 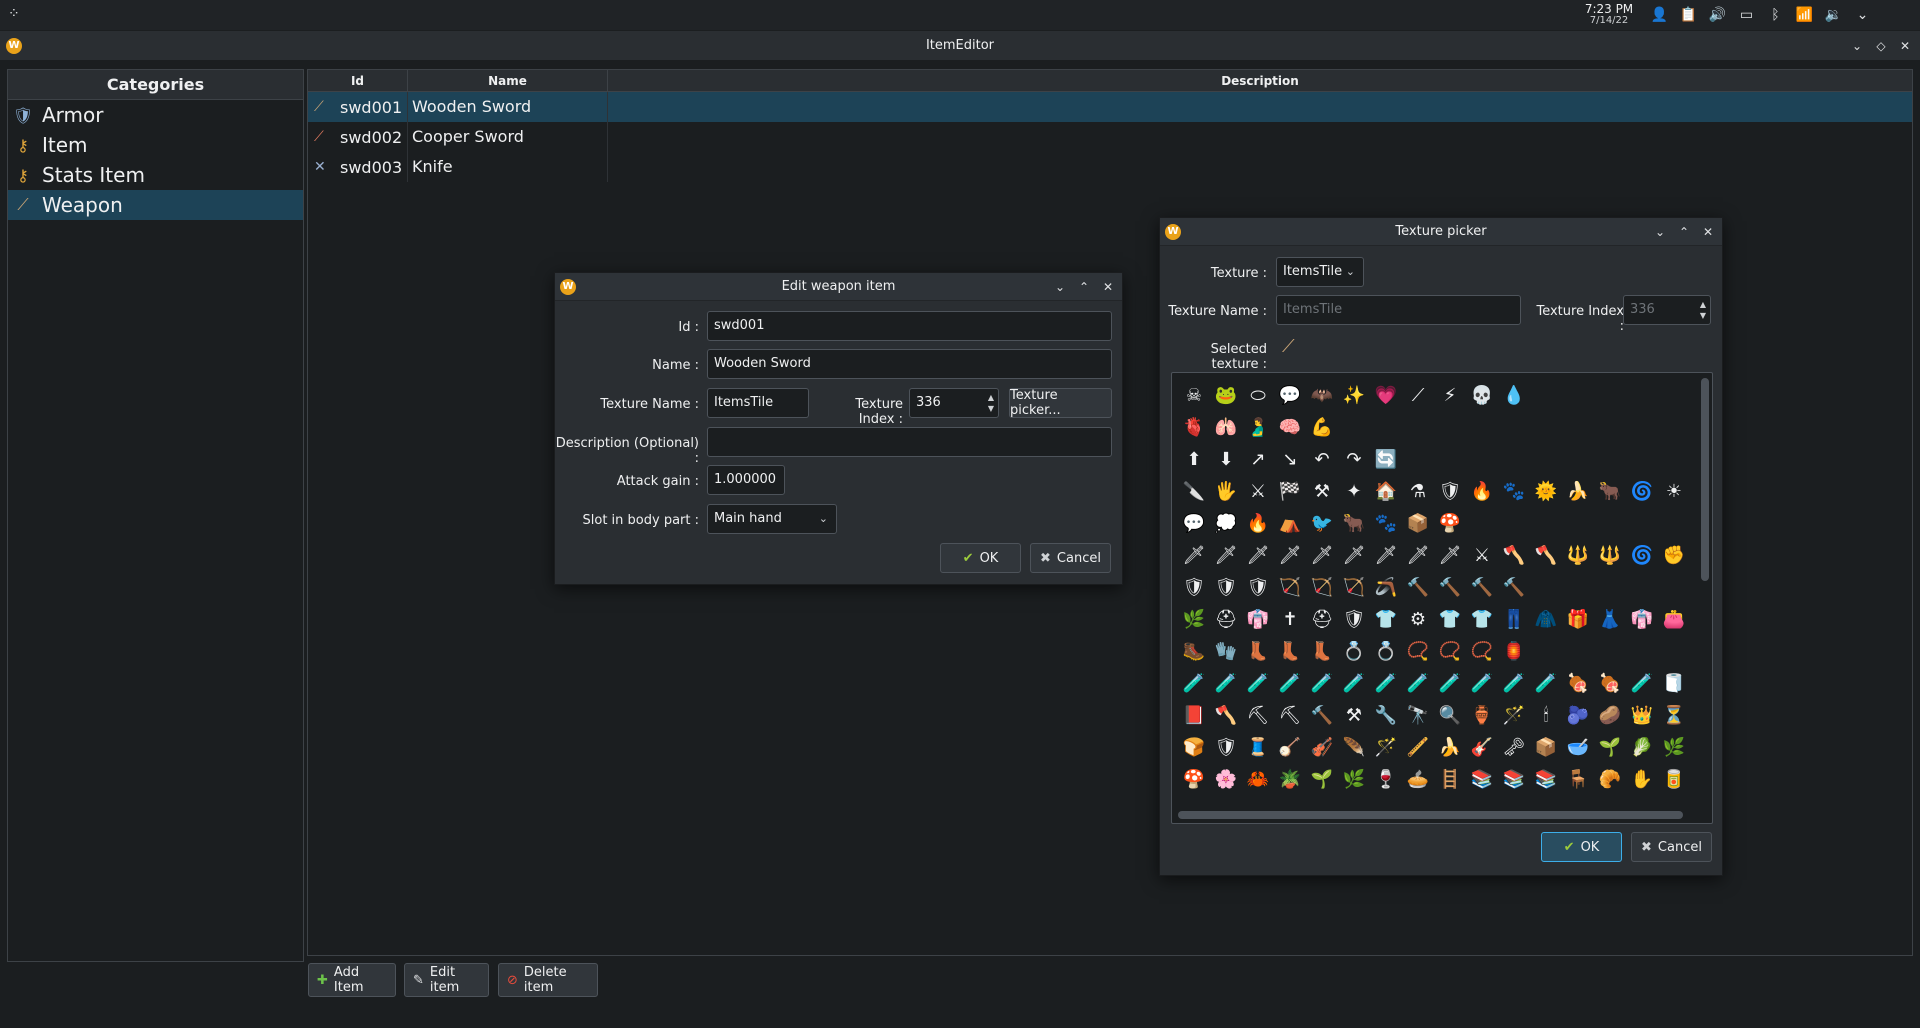 What do you see at coordinates (960, 46) in the screenshot?
I see `window-titlebar: W ItemEditor ⌄ ◇ ✕` at bounding box center [960, 46].